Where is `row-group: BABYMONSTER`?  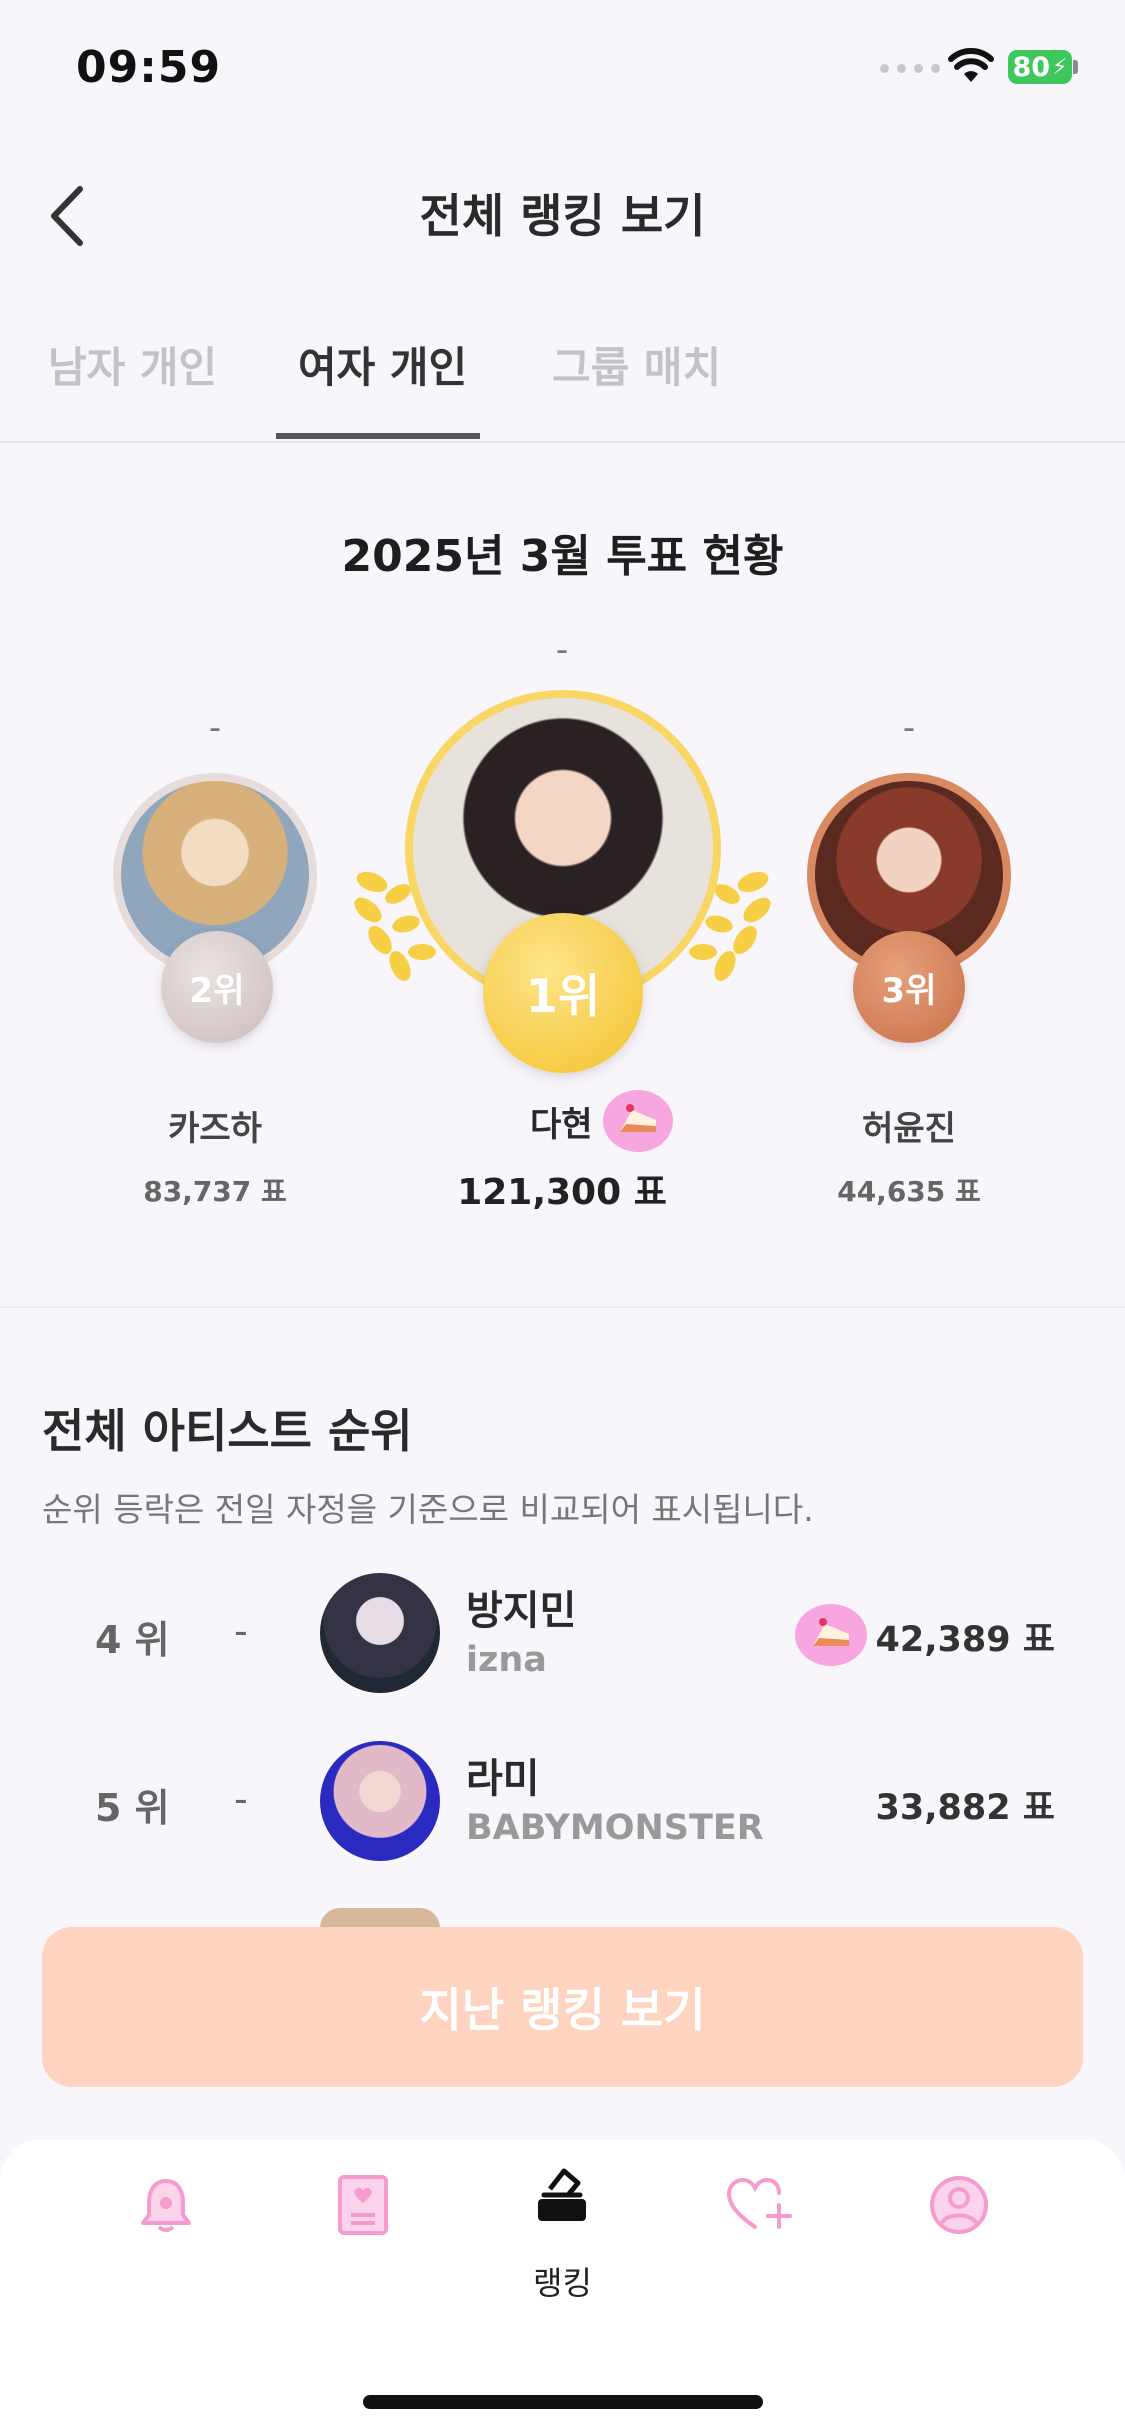 row-group: BABYMONSTER is located at coordinates (615, 1828).